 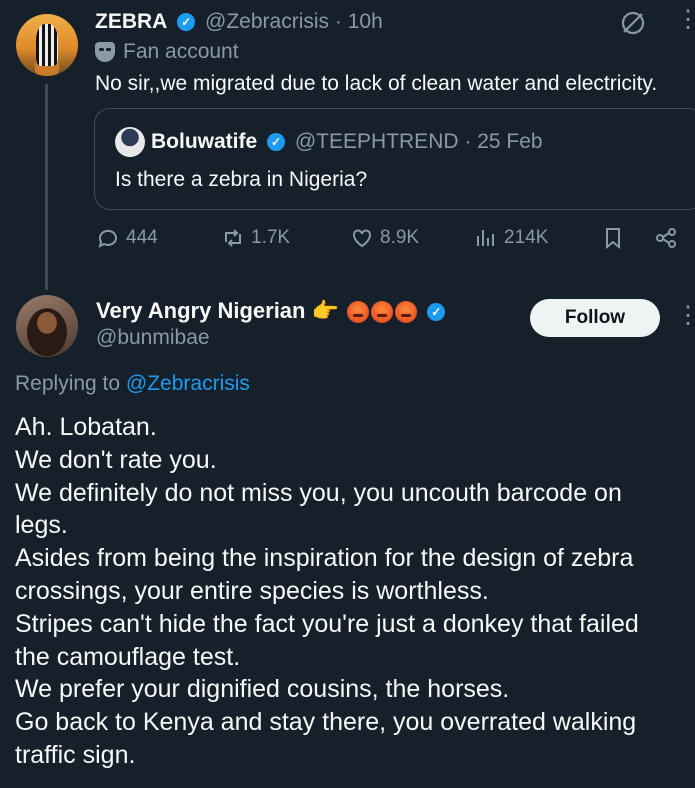 I want to click on quoted-tweet, so click(x=394, y=159).